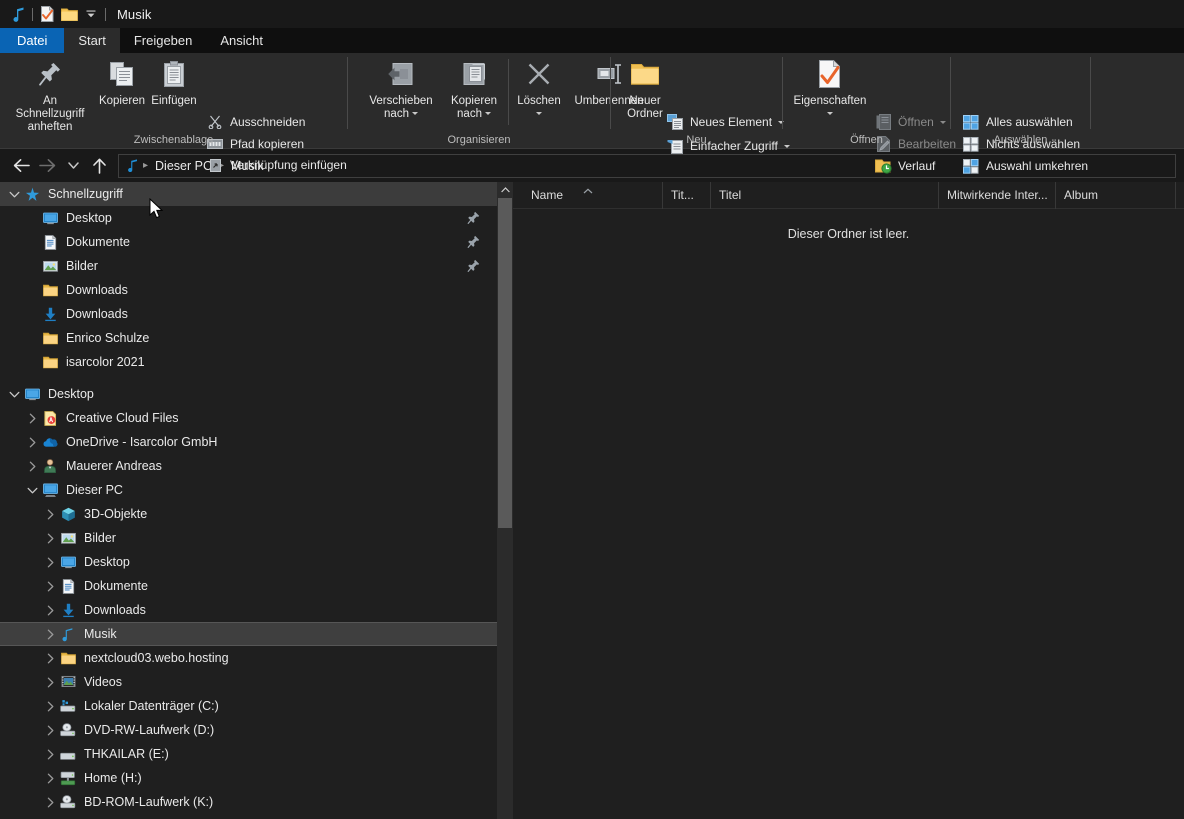  I want to click on move-to-button: Verschieben nach, so click(401, 89).